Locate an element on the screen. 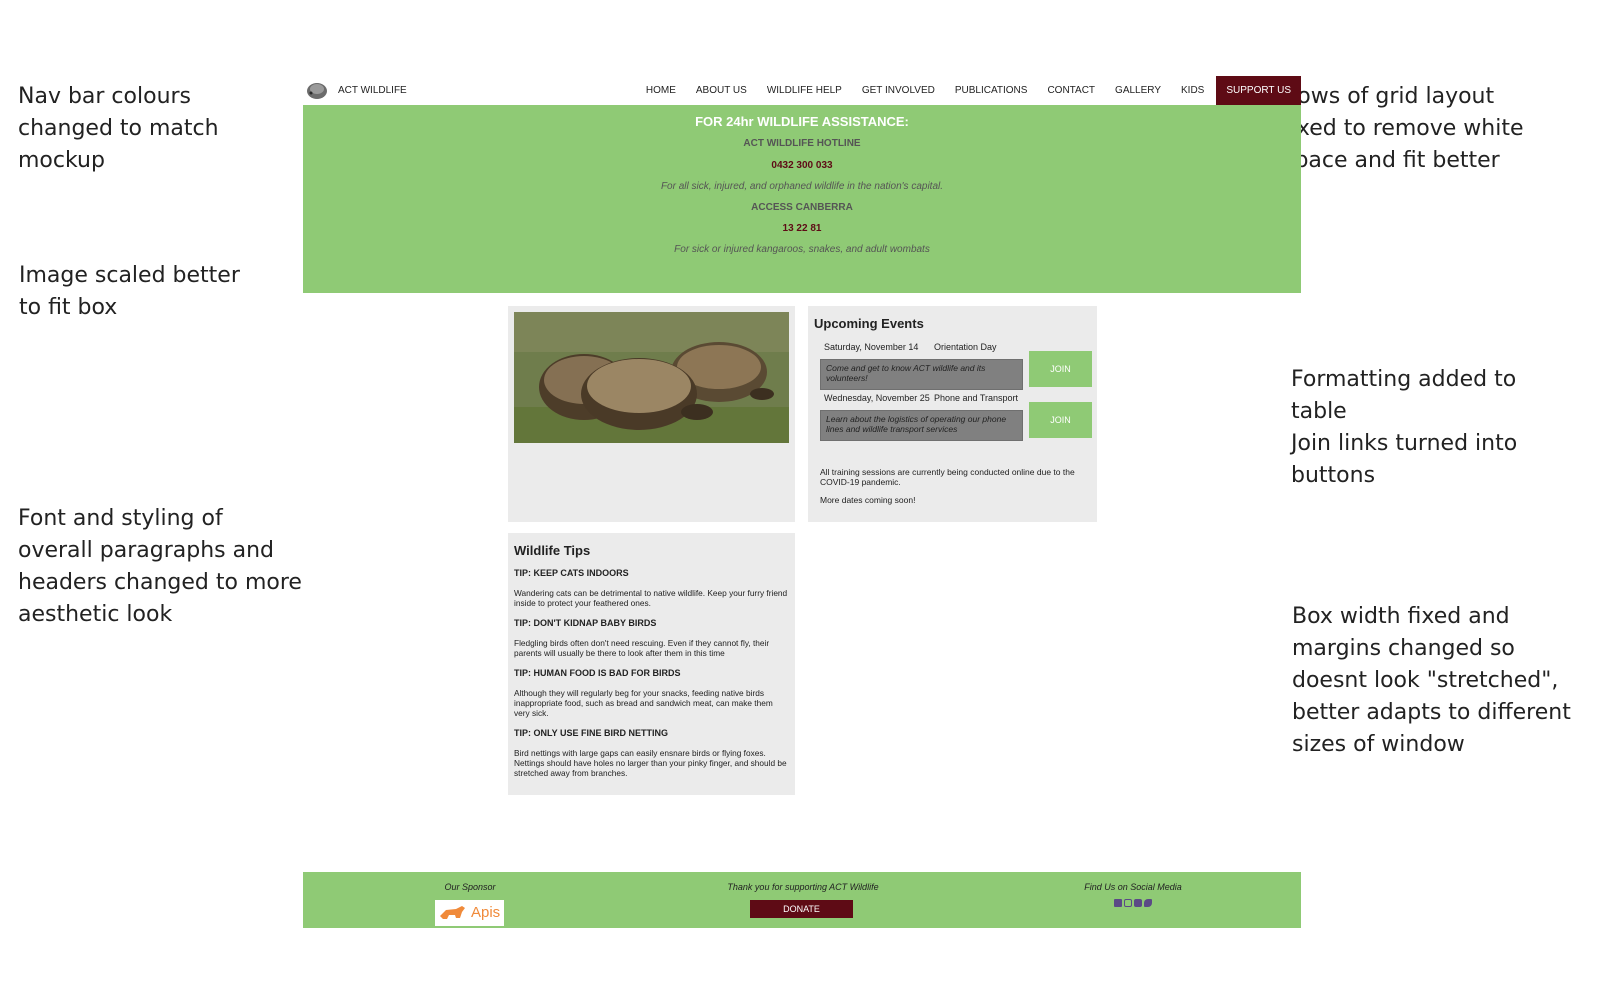 This screenshot has height=1000, width=1600. nav-wildlife-help: WILDLIFE HELP is located at coordinates (804, 90).